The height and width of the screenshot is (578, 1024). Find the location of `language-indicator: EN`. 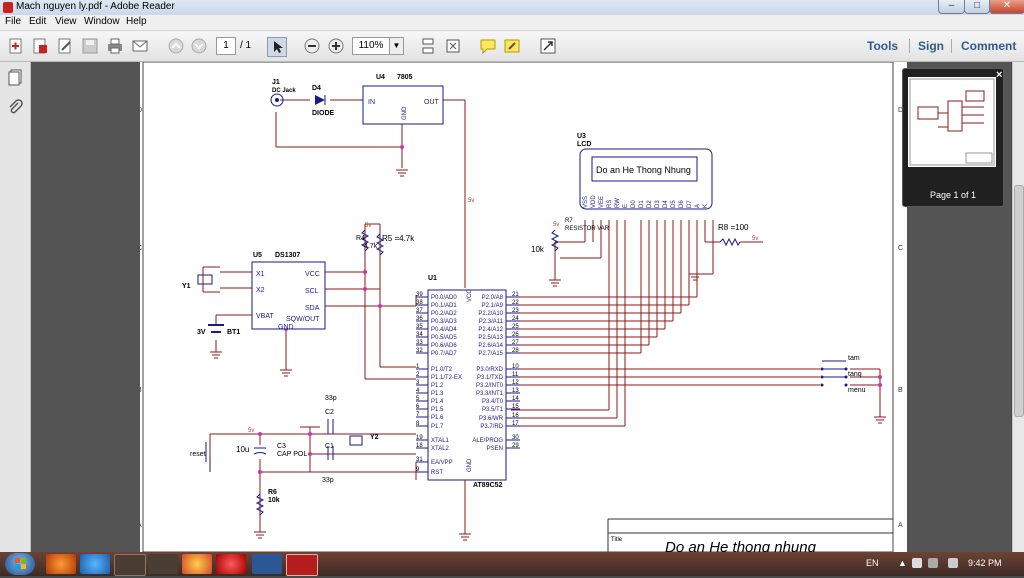

language-indicator: EN is located at coordinates (872, 563).